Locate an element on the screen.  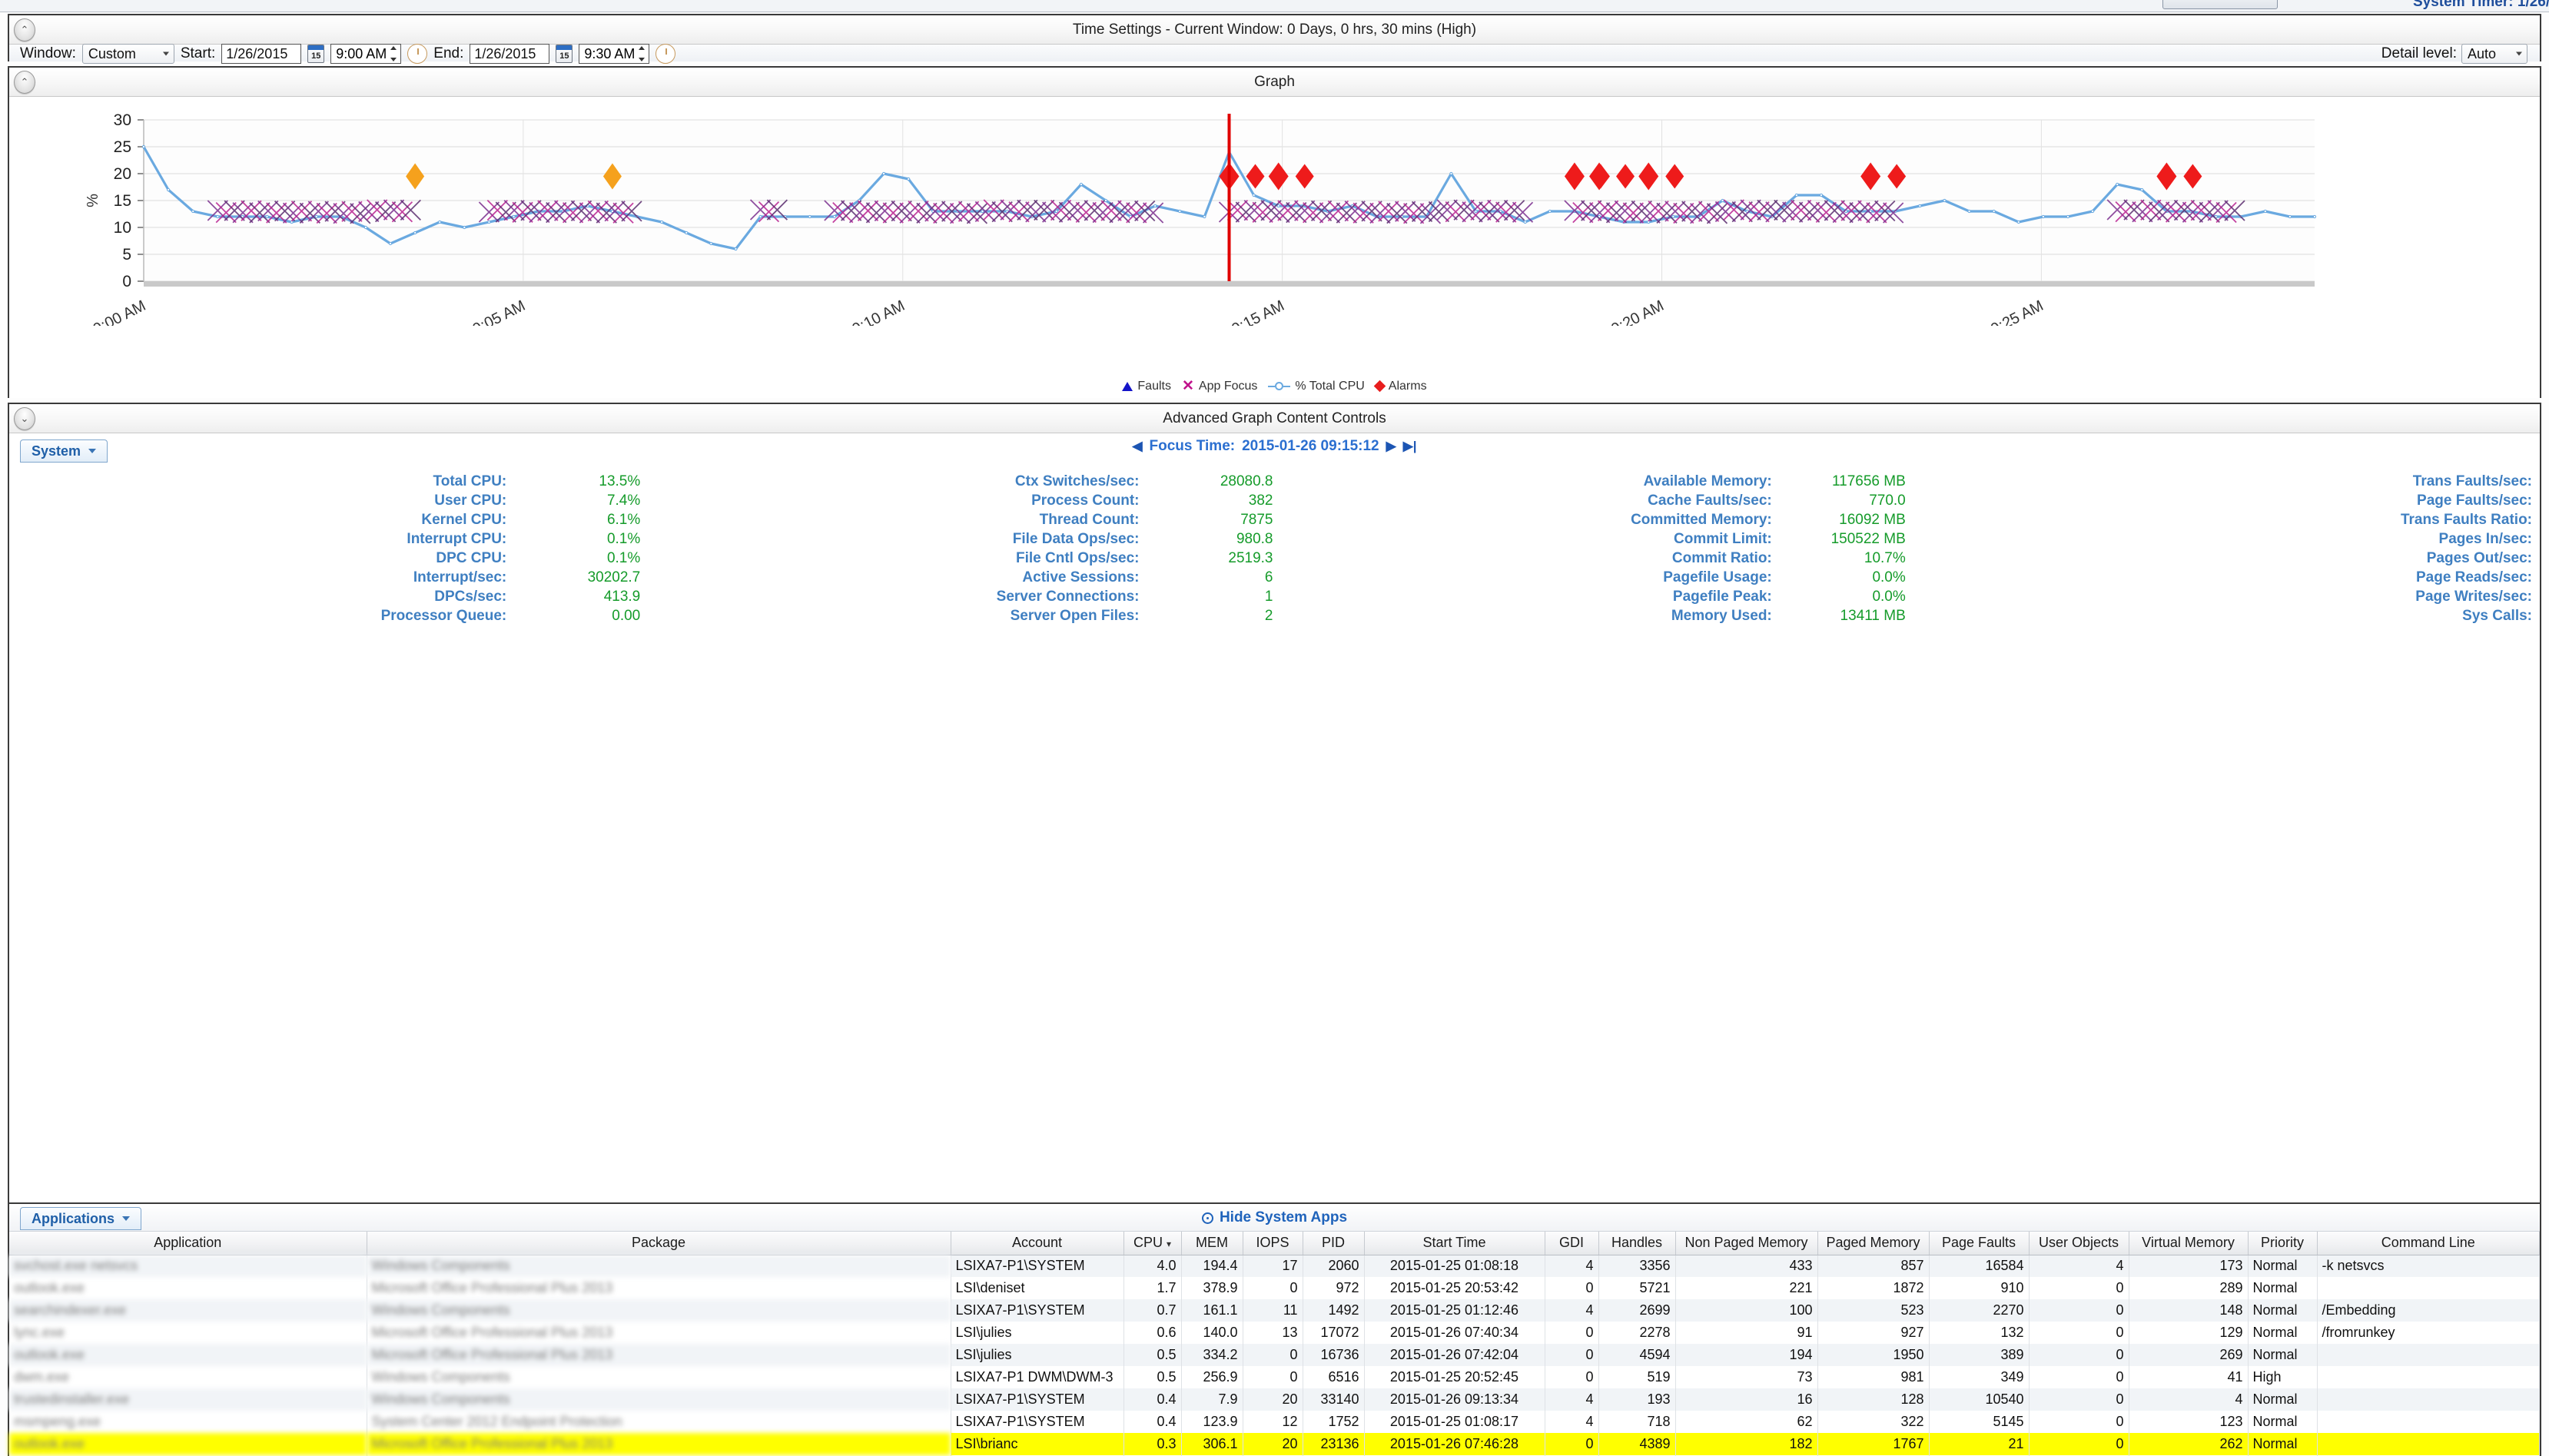
column-header-command-line: Command Line is located at coordinates (2428, 1244).